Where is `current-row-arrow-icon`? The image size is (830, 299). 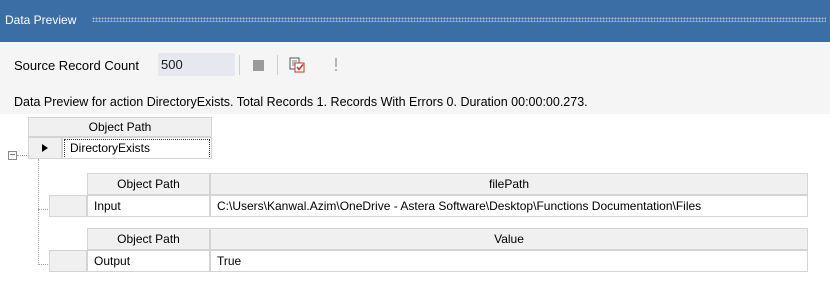
current-row-arrow-icon is located at coordinates (45, 148).